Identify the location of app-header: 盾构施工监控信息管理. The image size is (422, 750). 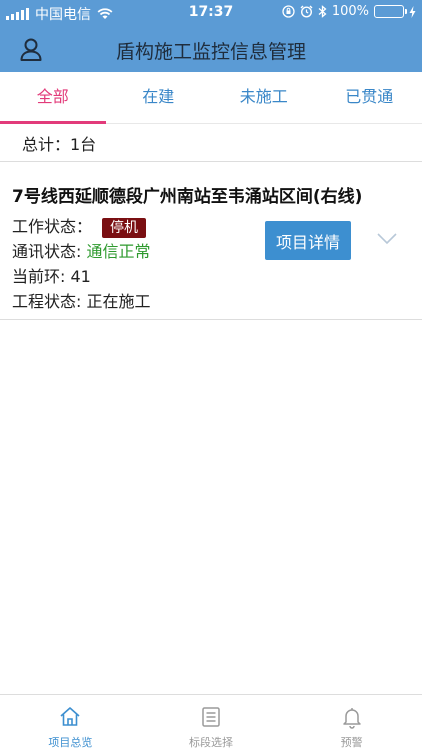
(211, 49).